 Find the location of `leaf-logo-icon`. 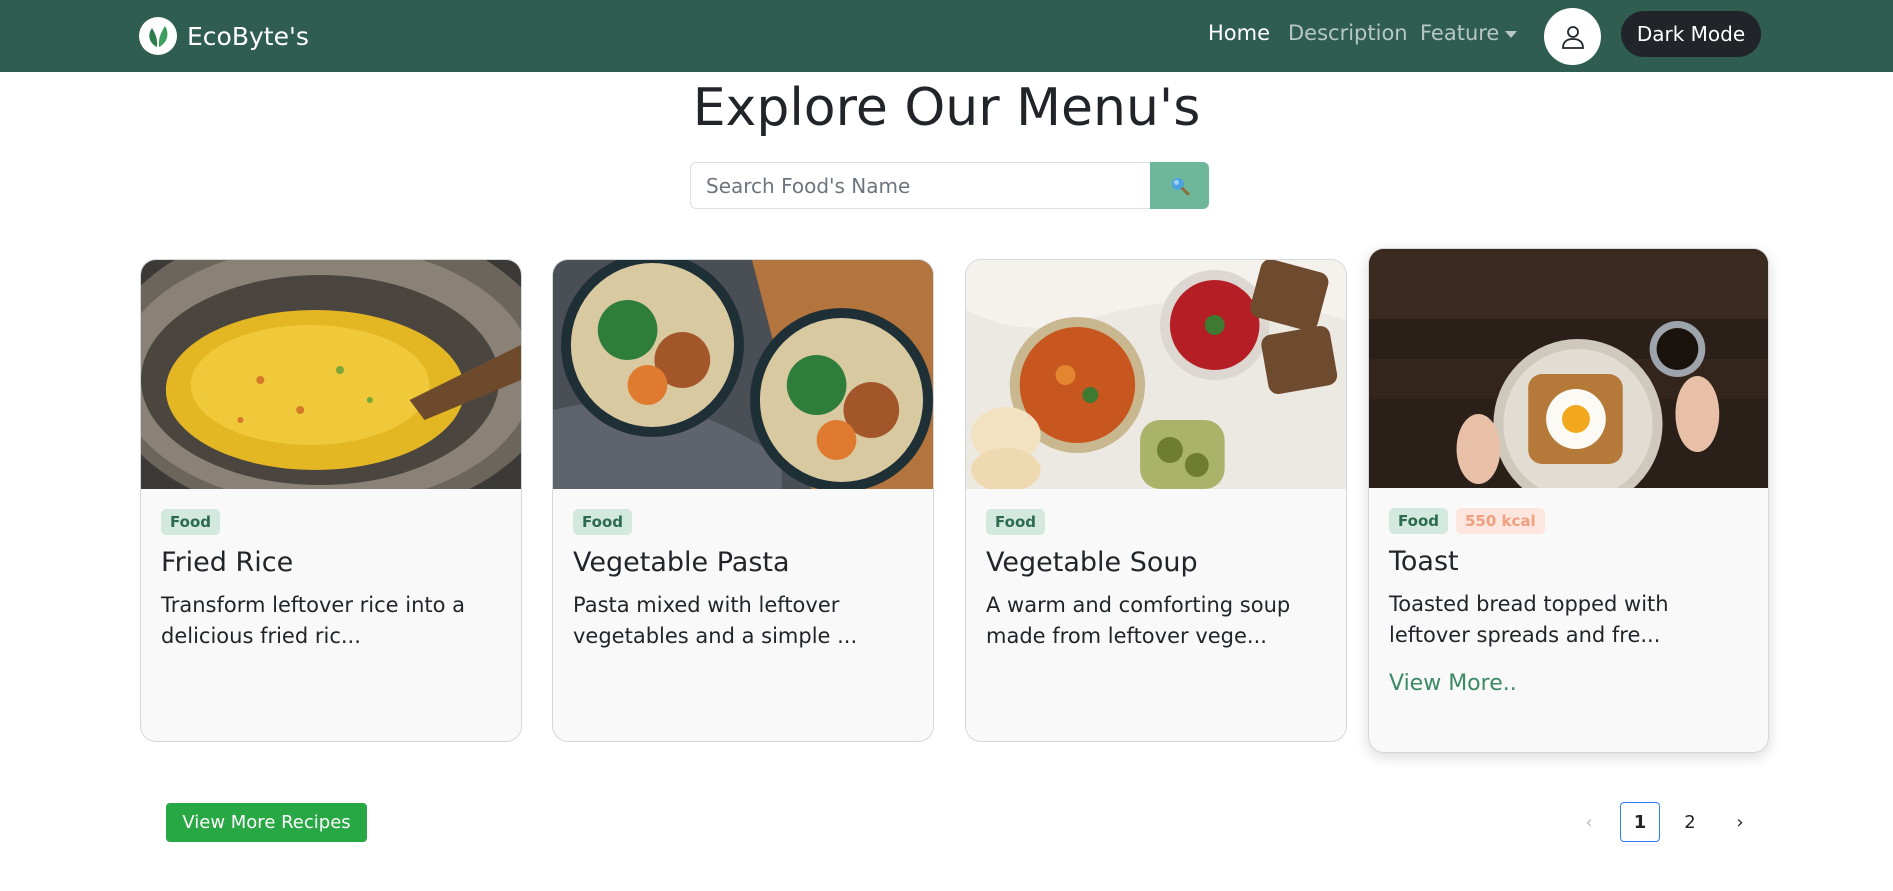

leaf-logo-icon is located at coordinates (158, 36).